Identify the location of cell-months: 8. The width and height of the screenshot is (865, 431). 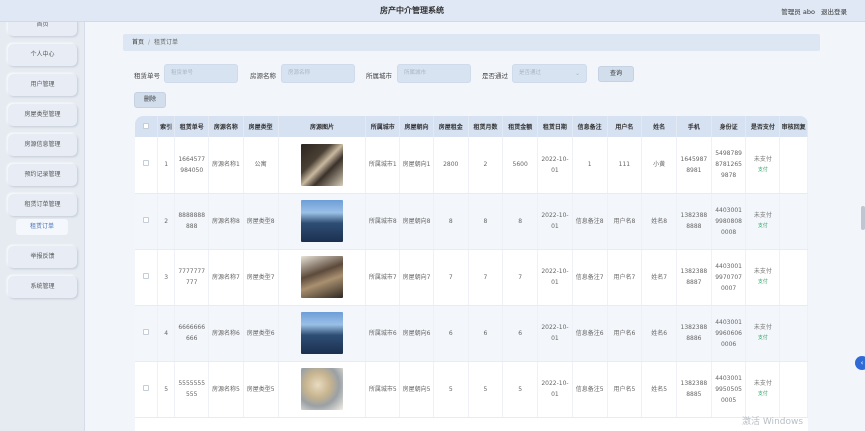
(486, 221).